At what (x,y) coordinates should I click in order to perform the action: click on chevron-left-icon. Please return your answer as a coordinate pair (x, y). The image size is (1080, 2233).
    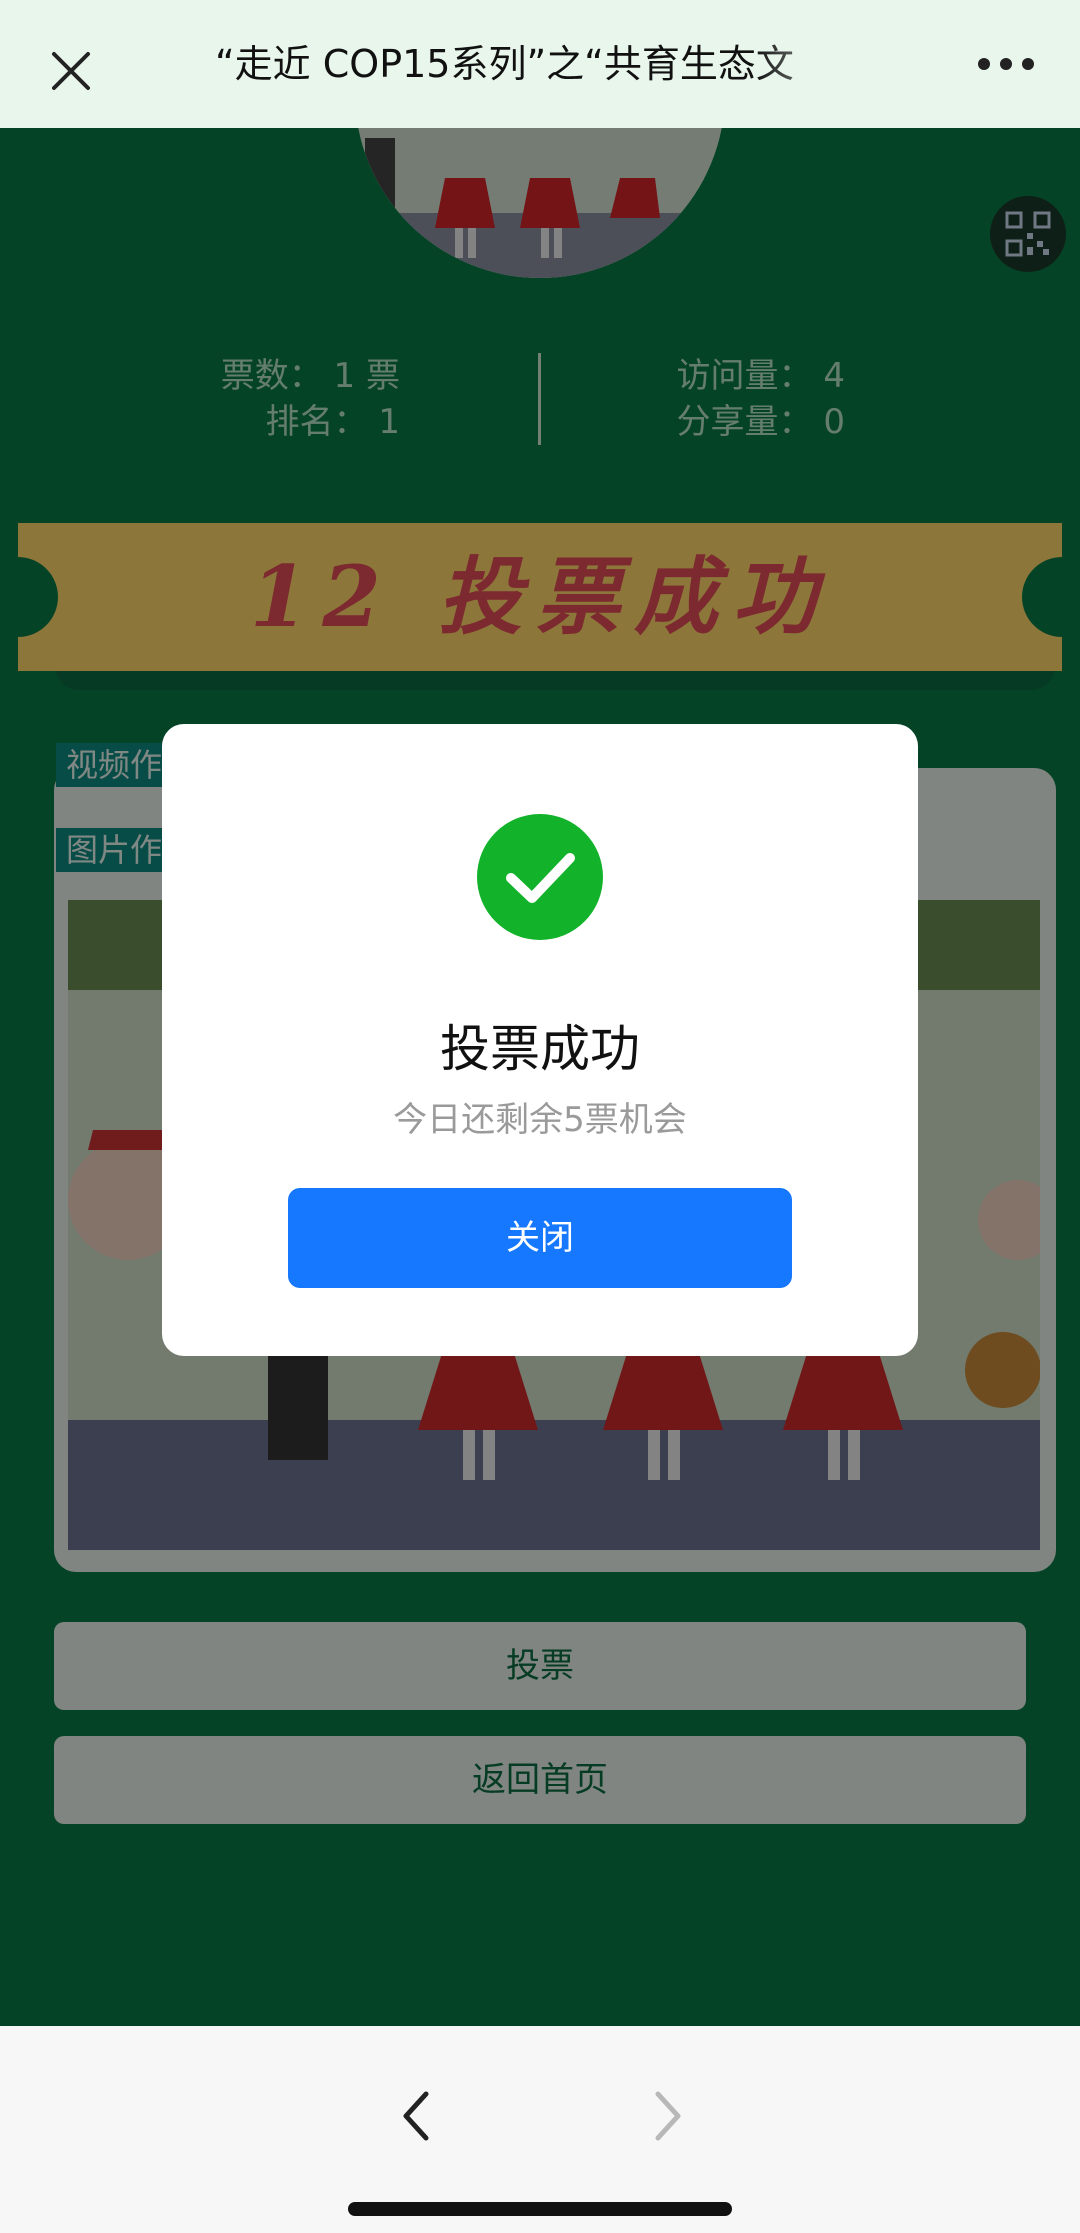
    Looking at the image, I should click on (416, 2116).